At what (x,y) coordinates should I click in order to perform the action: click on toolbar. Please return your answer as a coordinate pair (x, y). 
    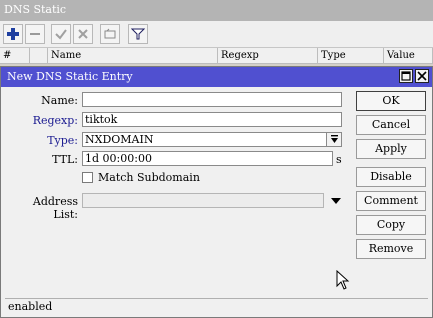
    Looking at the image, I should click on (216, 34).